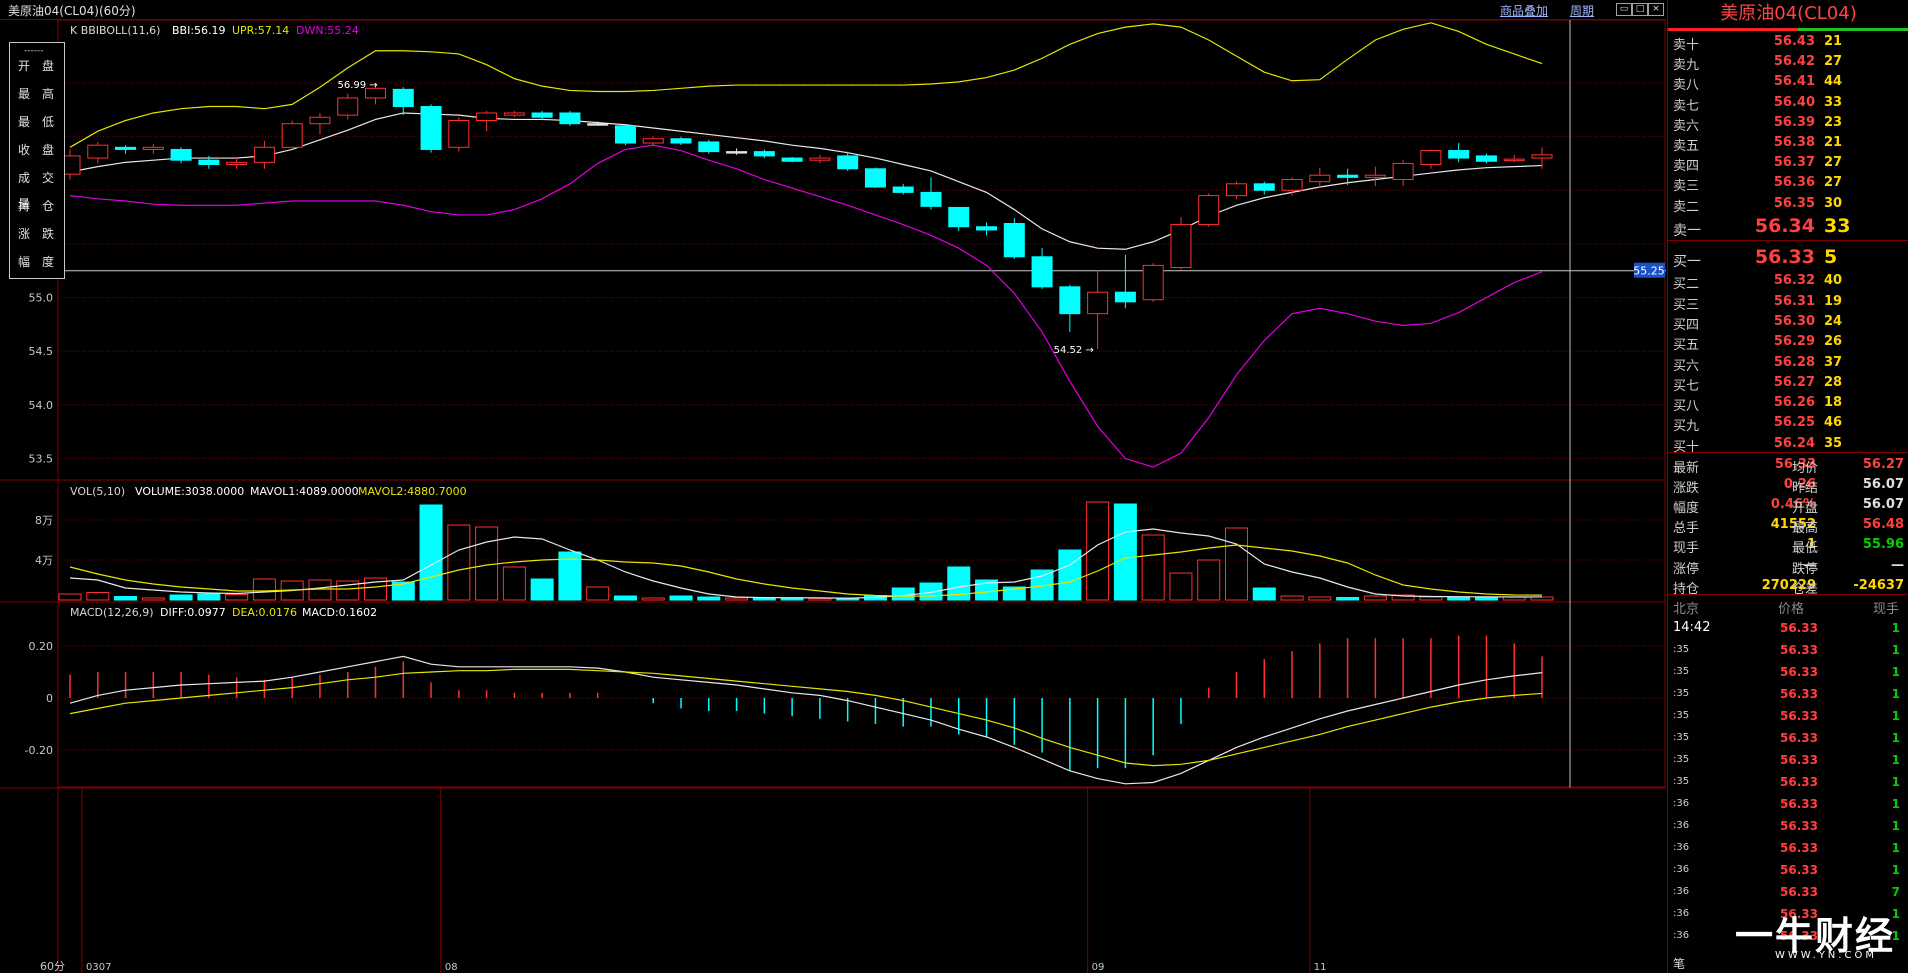  I want to click on quote-row: 涨跌 0.26 昨结 56.07, so click(1788, 486).